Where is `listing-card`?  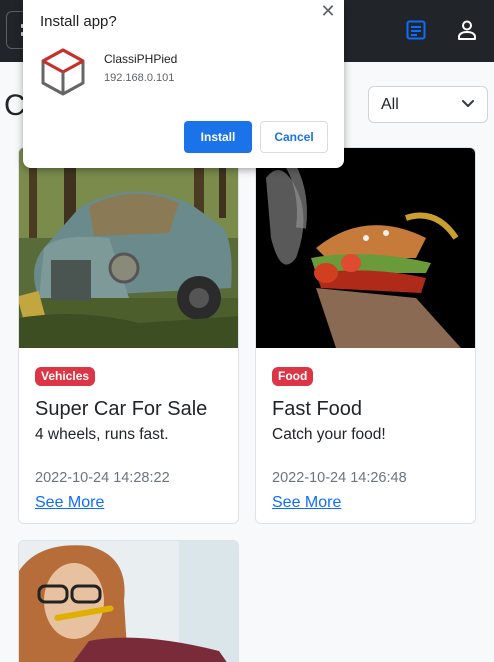 listing-card is located at coordinates (128, 601).